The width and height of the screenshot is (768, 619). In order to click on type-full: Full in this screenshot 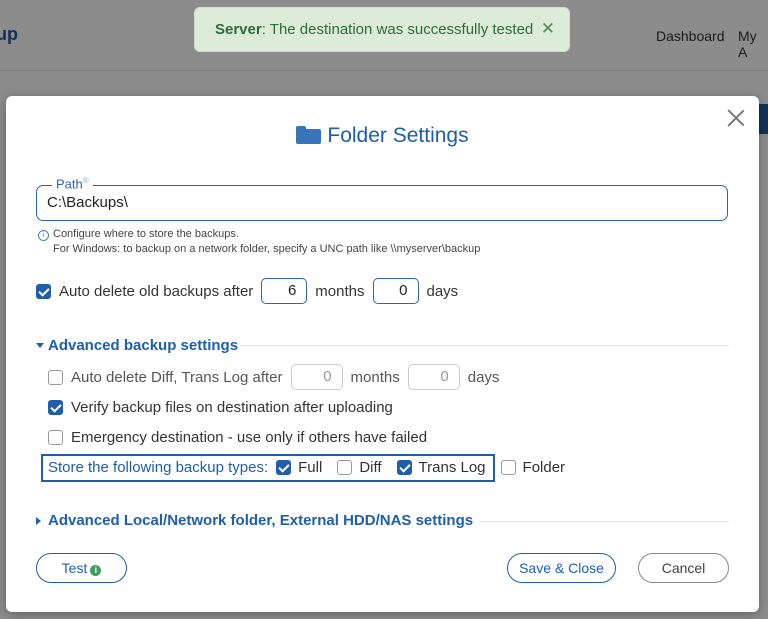, I will do `click(299, 467)`.